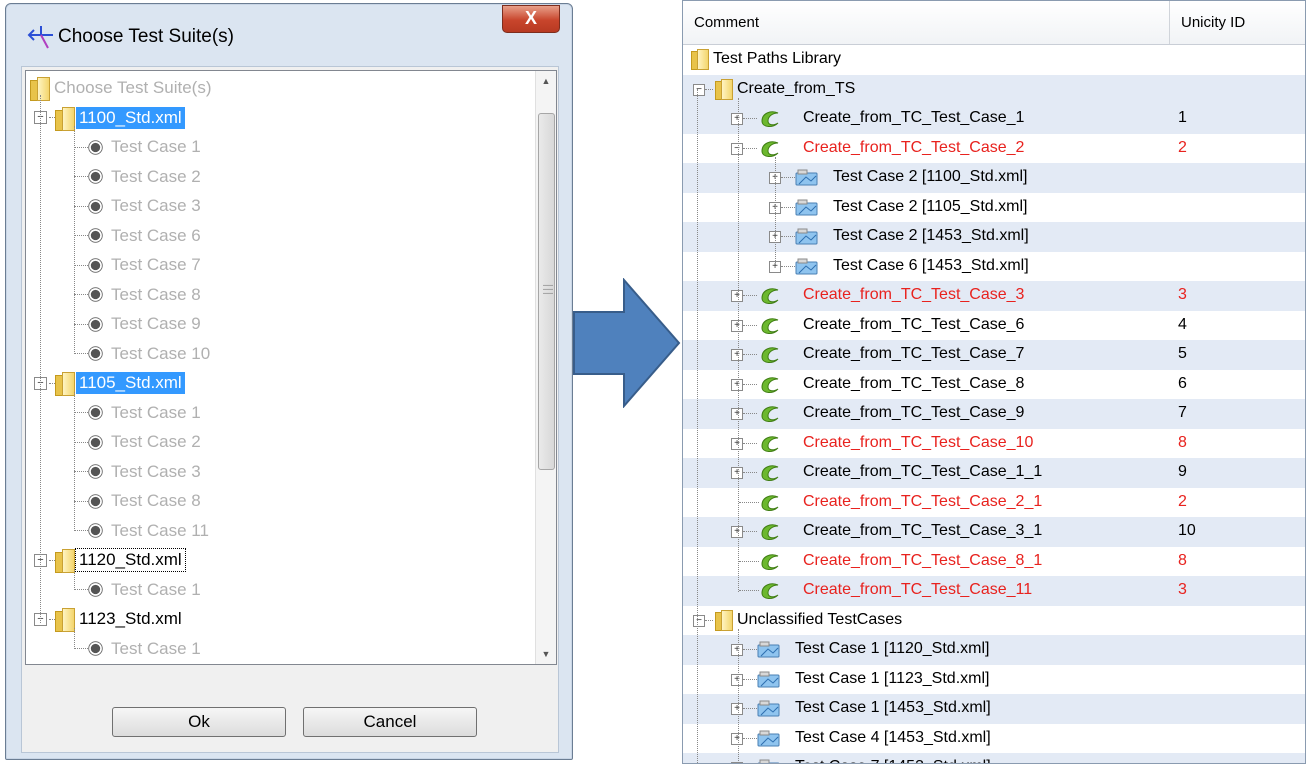 This screenshot has height=764, width=1306. What do you see at coordinates (1182, 353) in the screenshot?
I see `unicity-id: 5` at bounding box center [1182, 353].